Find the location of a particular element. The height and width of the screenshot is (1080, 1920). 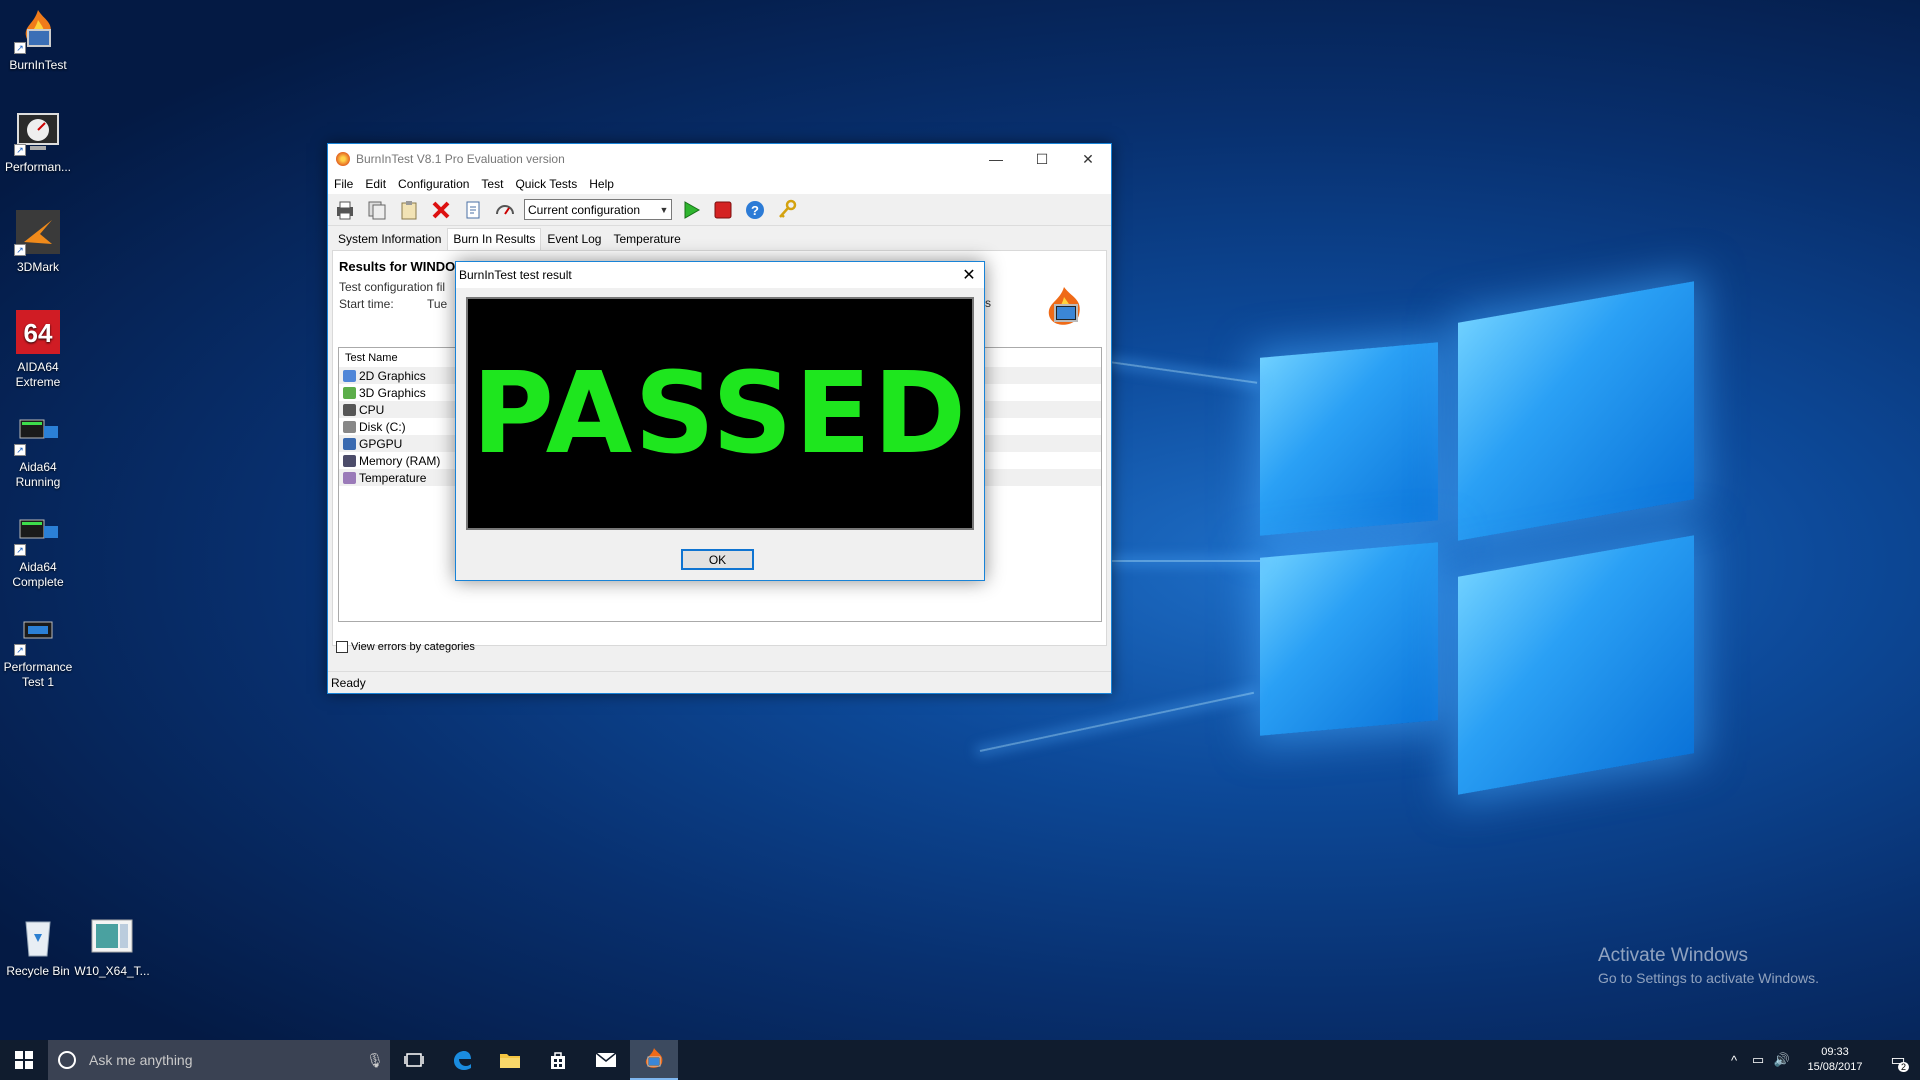

desktop-icon-label: Performance Test 1 is located at coordinates (38, 674).